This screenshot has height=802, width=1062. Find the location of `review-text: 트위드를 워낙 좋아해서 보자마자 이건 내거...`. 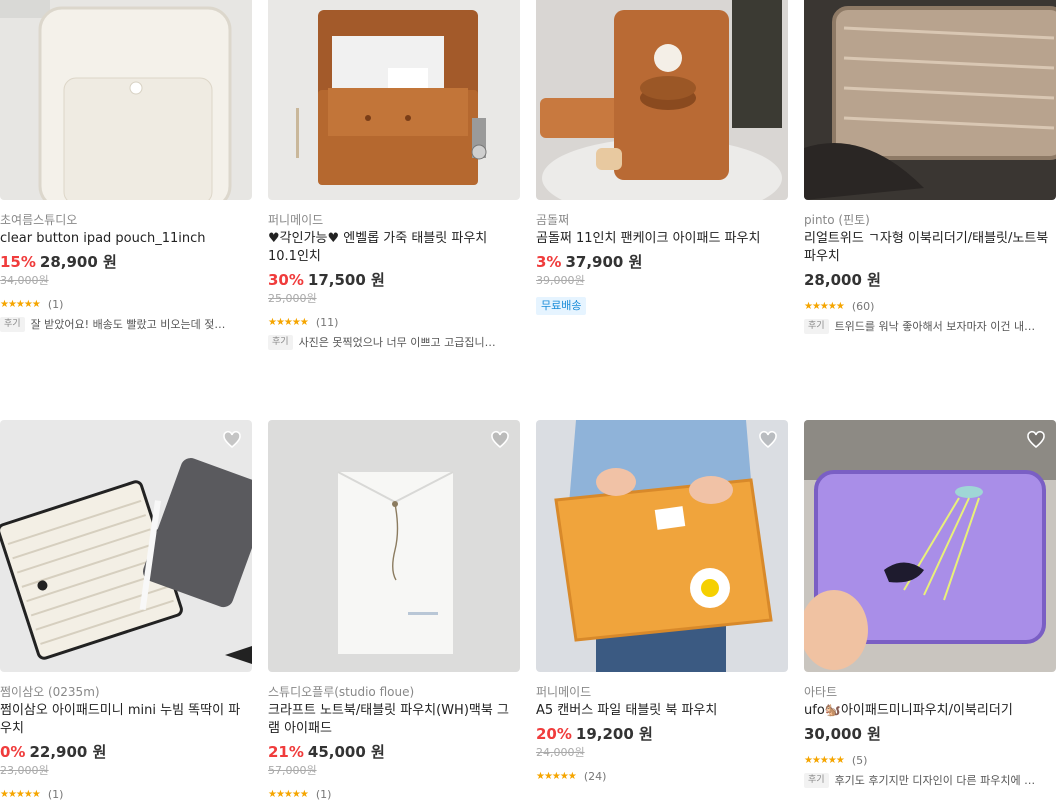

review-text: 트위드를 워낙 좋아해서 보자마자 이건 내거... is located at coordinates (935, 326).